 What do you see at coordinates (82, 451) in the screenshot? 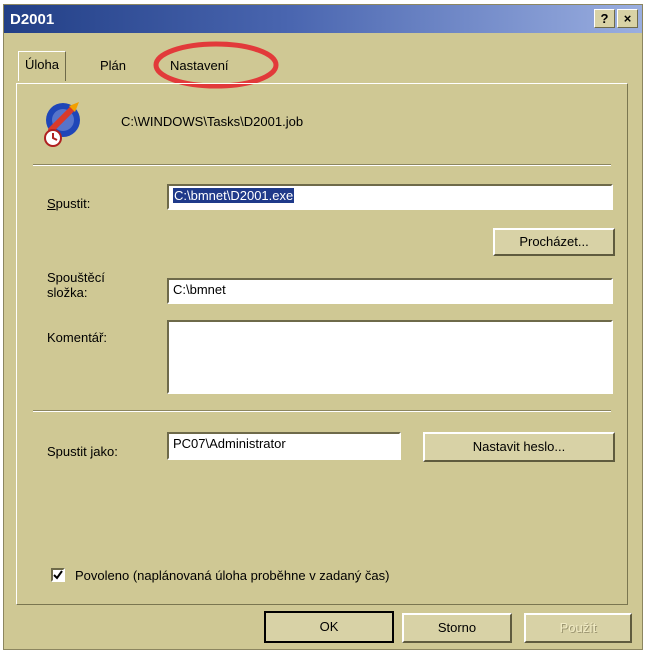
I see `run-as-label: Spustit jako:` at bounding box center [82, 451].